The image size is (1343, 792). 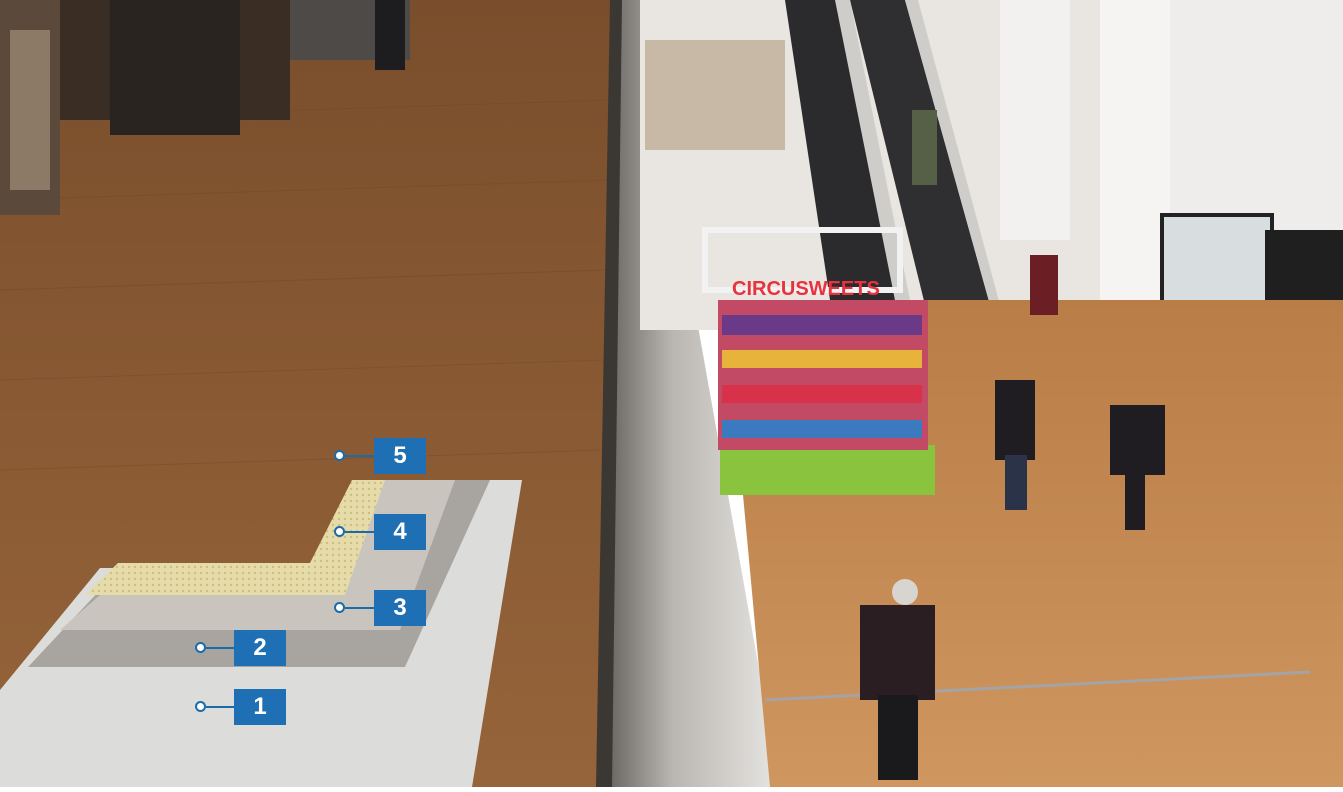 What do you see at coordinates (400, 456) in the screenshot?
I see `layer-number-badge: 5` at bounding box center [400, 456].